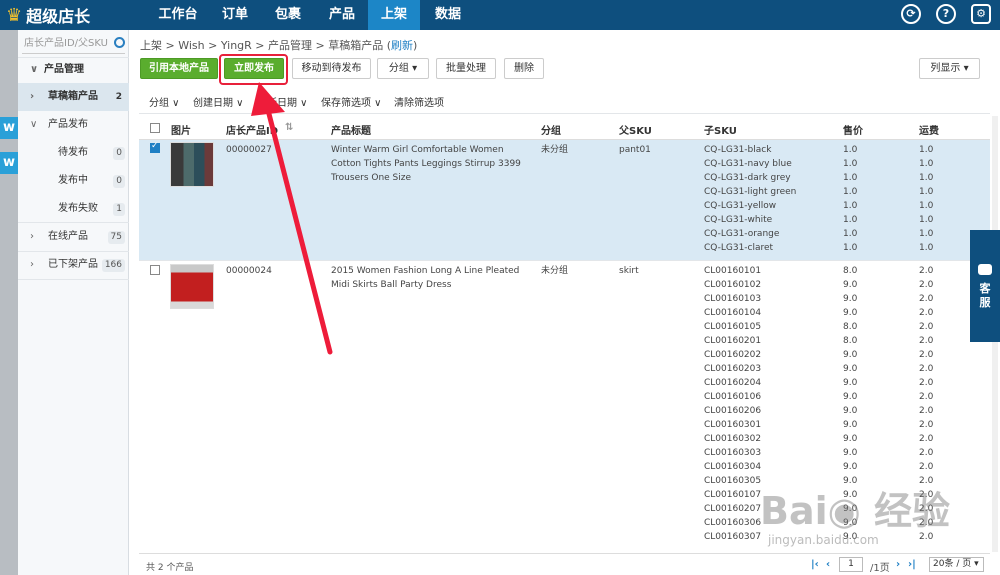  Describe the element at coordinates (351, 101) in the screenshot. I see `filter-save: 保存筛选项 ∨` at that location.